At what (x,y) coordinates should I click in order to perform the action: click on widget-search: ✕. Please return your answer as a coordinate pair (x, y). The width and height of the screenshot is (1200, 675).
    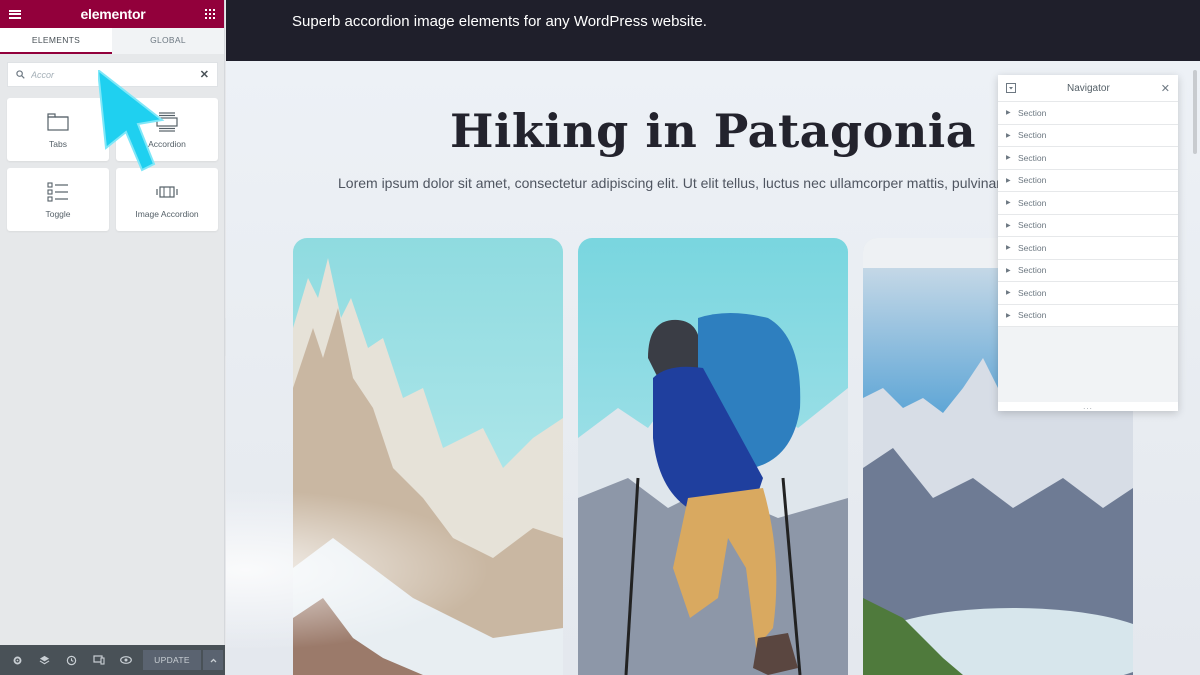
    Looking at the image, I should click on (112, 74).